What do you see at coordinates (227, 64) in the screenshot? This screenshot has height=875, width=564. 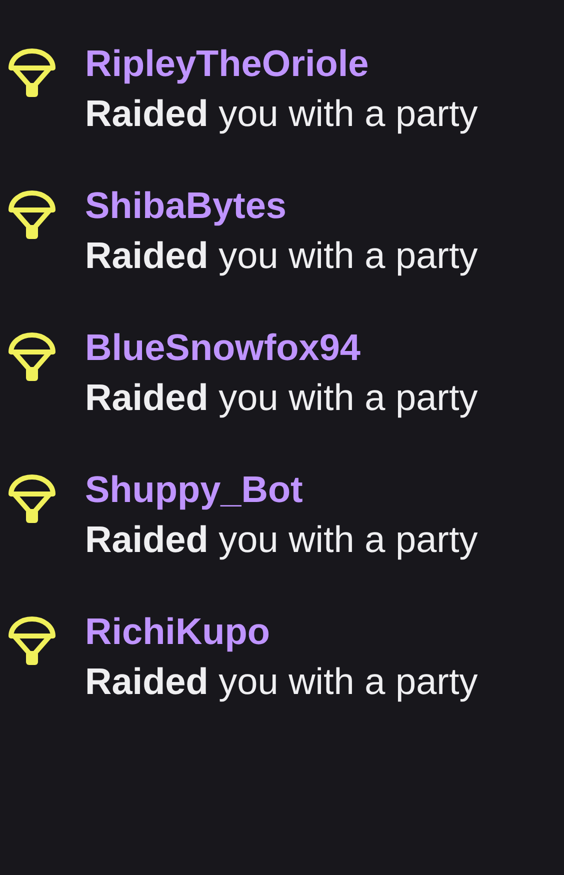 I see `username: RipleyTheOriole` at bounding box center [227, 64].